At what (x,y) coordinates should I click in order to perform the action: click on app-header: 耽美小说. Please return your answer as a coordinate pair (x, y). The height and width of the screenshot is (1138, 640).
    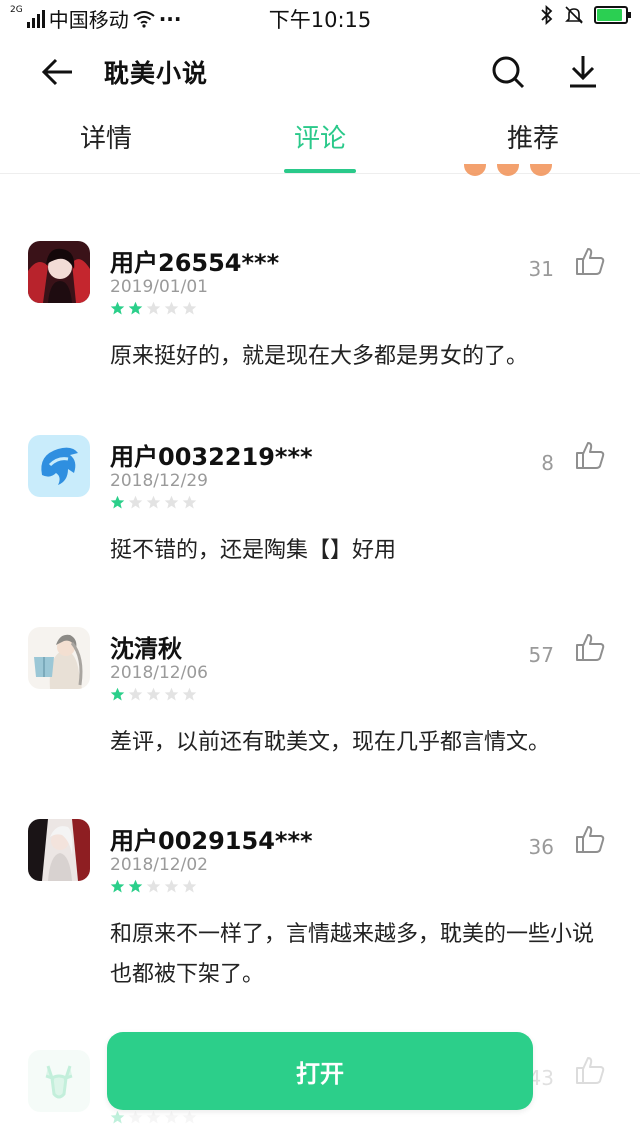
    Looking at the image, I should click on (320, 71).